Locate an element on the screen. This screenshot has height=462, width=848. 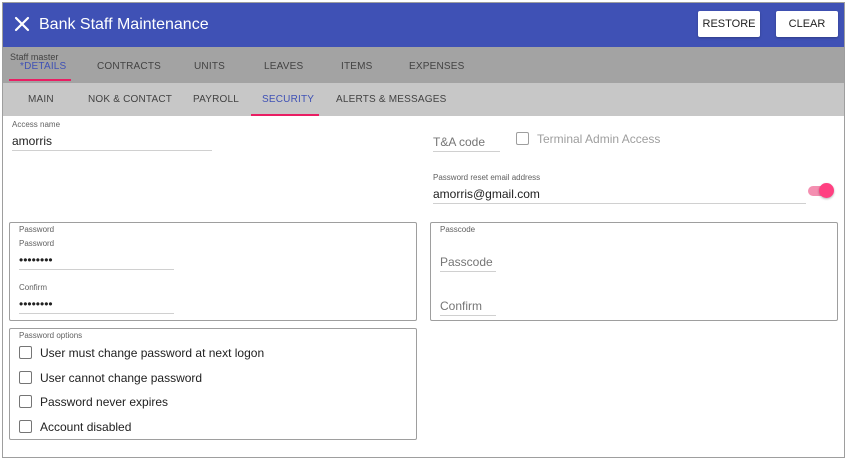
reset-email-input: amorris@gmail.com is located at coordinates (486, 194).